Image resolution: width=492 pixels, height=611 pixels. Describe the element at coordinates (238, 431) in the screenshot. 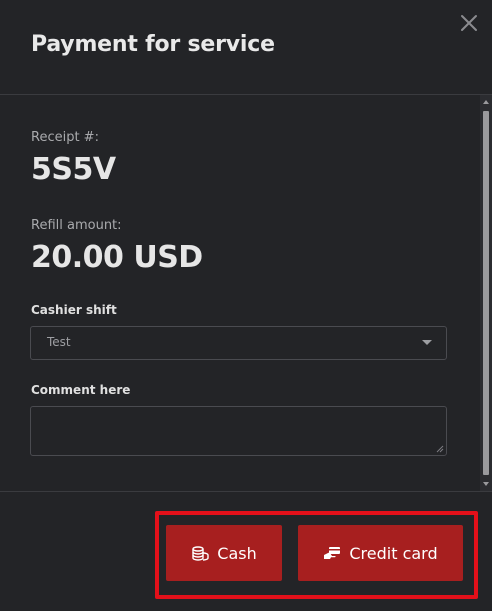

I see `comment-textarea` at that location.